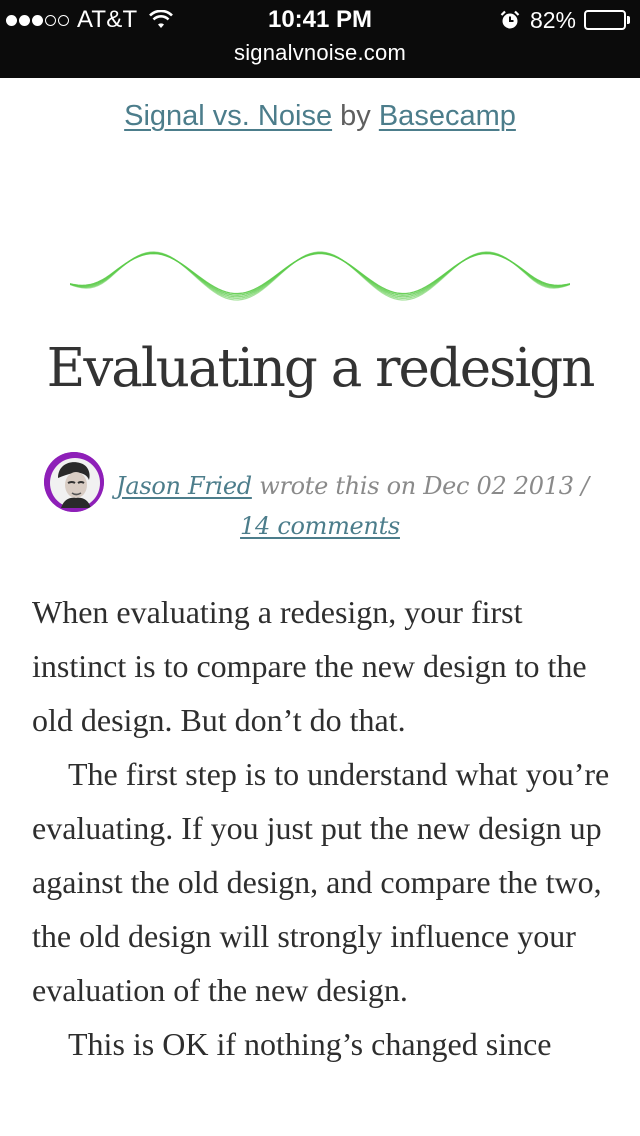 Image resolution: width=640 pixels, height=1136 pixels. Describe the element at coordinates (228, 116) in the screenshot. I see `site-name-link: Signal vs. Noise` at that location.